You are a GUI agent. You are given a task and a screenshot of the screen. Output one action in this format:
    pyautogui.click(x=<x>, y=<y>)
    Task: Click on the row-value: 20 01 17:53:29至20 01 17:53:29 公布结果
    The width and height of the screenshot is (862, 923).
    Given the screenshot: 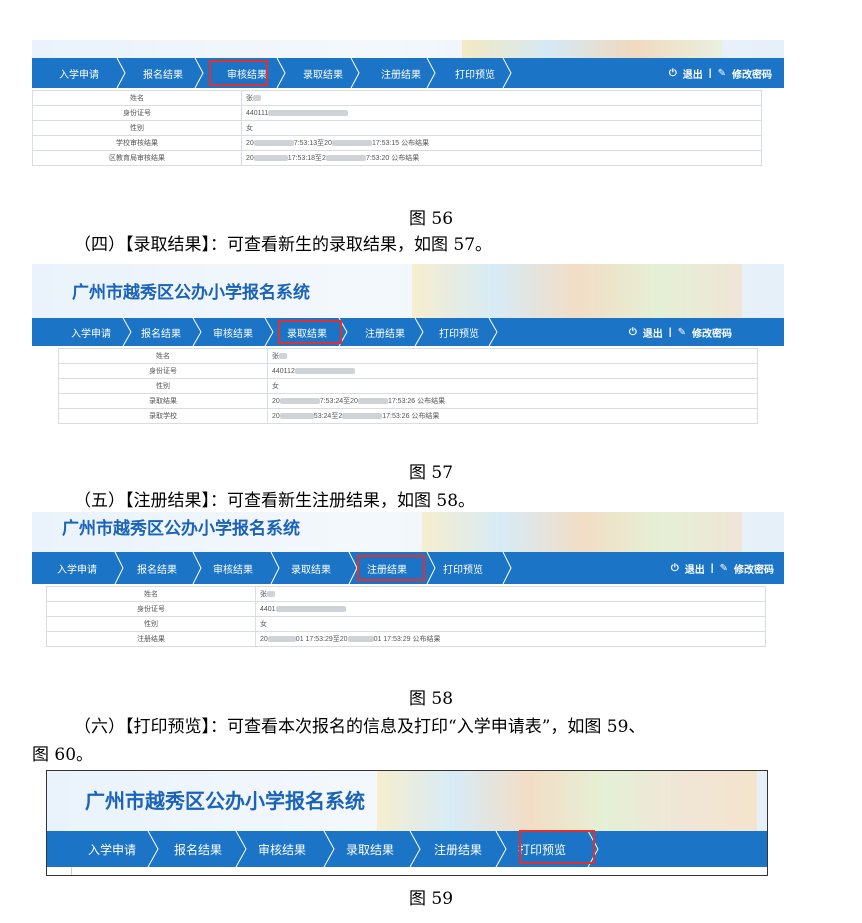 What is the action you would take?
    pyautogui.click(x=510, y=639)
    